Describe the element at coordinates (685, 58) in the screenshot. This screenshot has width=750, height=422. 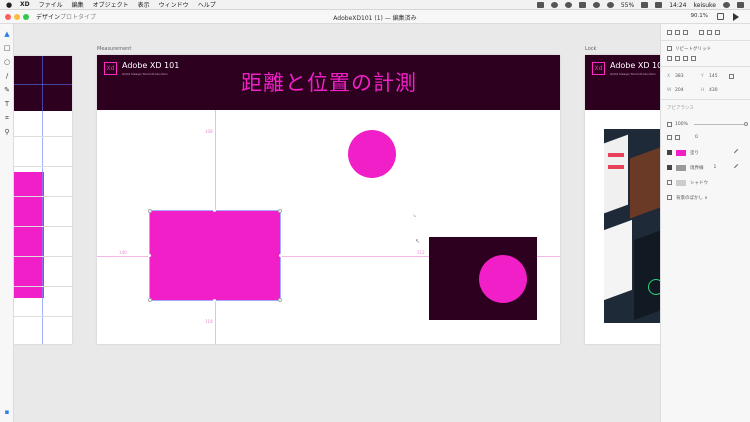
I see `intersect-icon` at that location.